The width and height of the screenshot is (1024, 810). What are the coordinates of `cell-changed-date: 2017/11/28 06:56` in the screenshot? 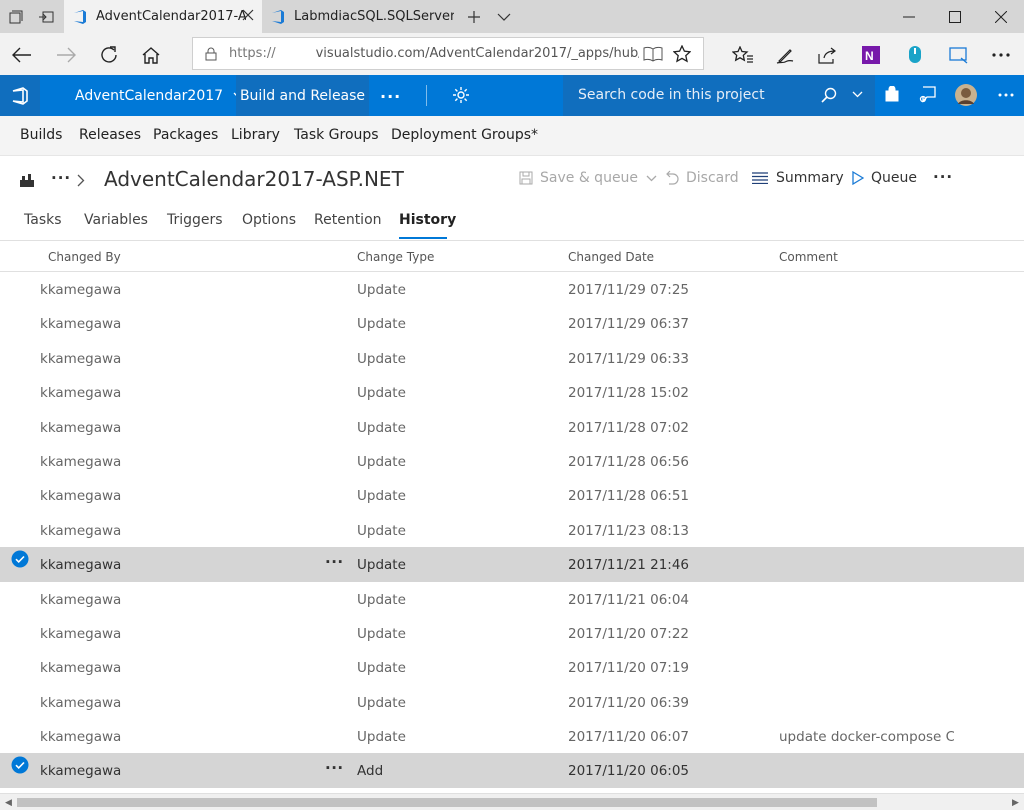 It's located at (629, 461).